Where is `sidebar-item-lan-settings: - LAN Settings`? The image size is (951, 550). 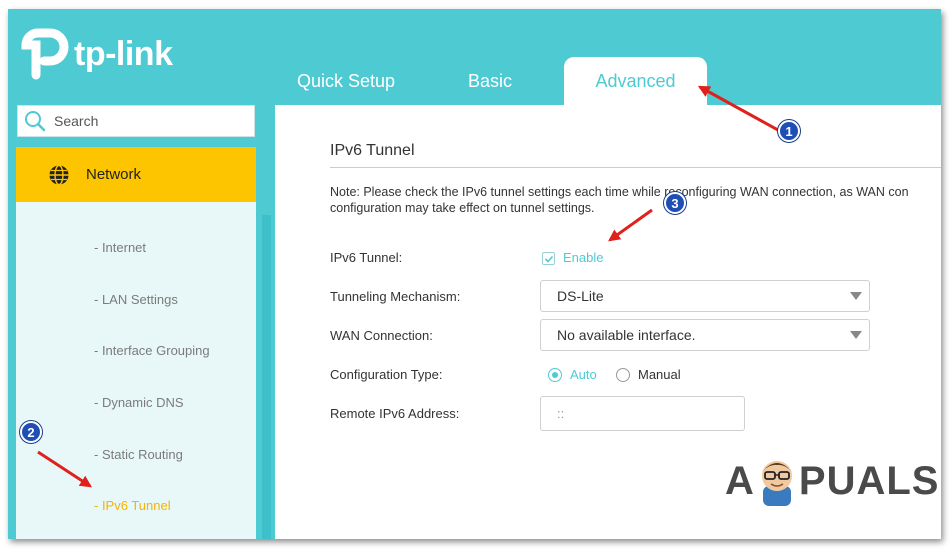
sidebar-item-lan-settings: - LAN Settings is located at coordinates (136, 299).